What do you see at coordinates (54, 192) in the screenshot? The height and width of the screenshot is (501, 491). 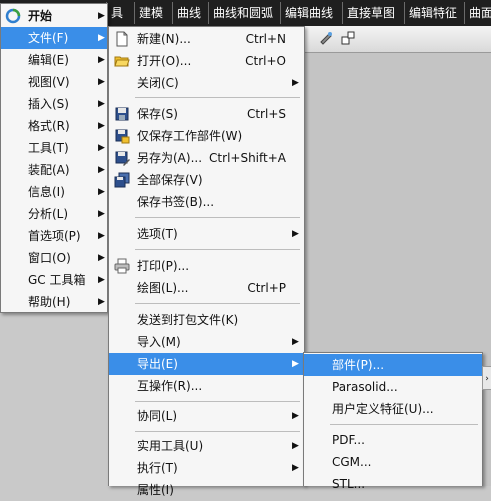 I see `menu-item-information: 信息(I) ▶` at bounding box center [54, 192].